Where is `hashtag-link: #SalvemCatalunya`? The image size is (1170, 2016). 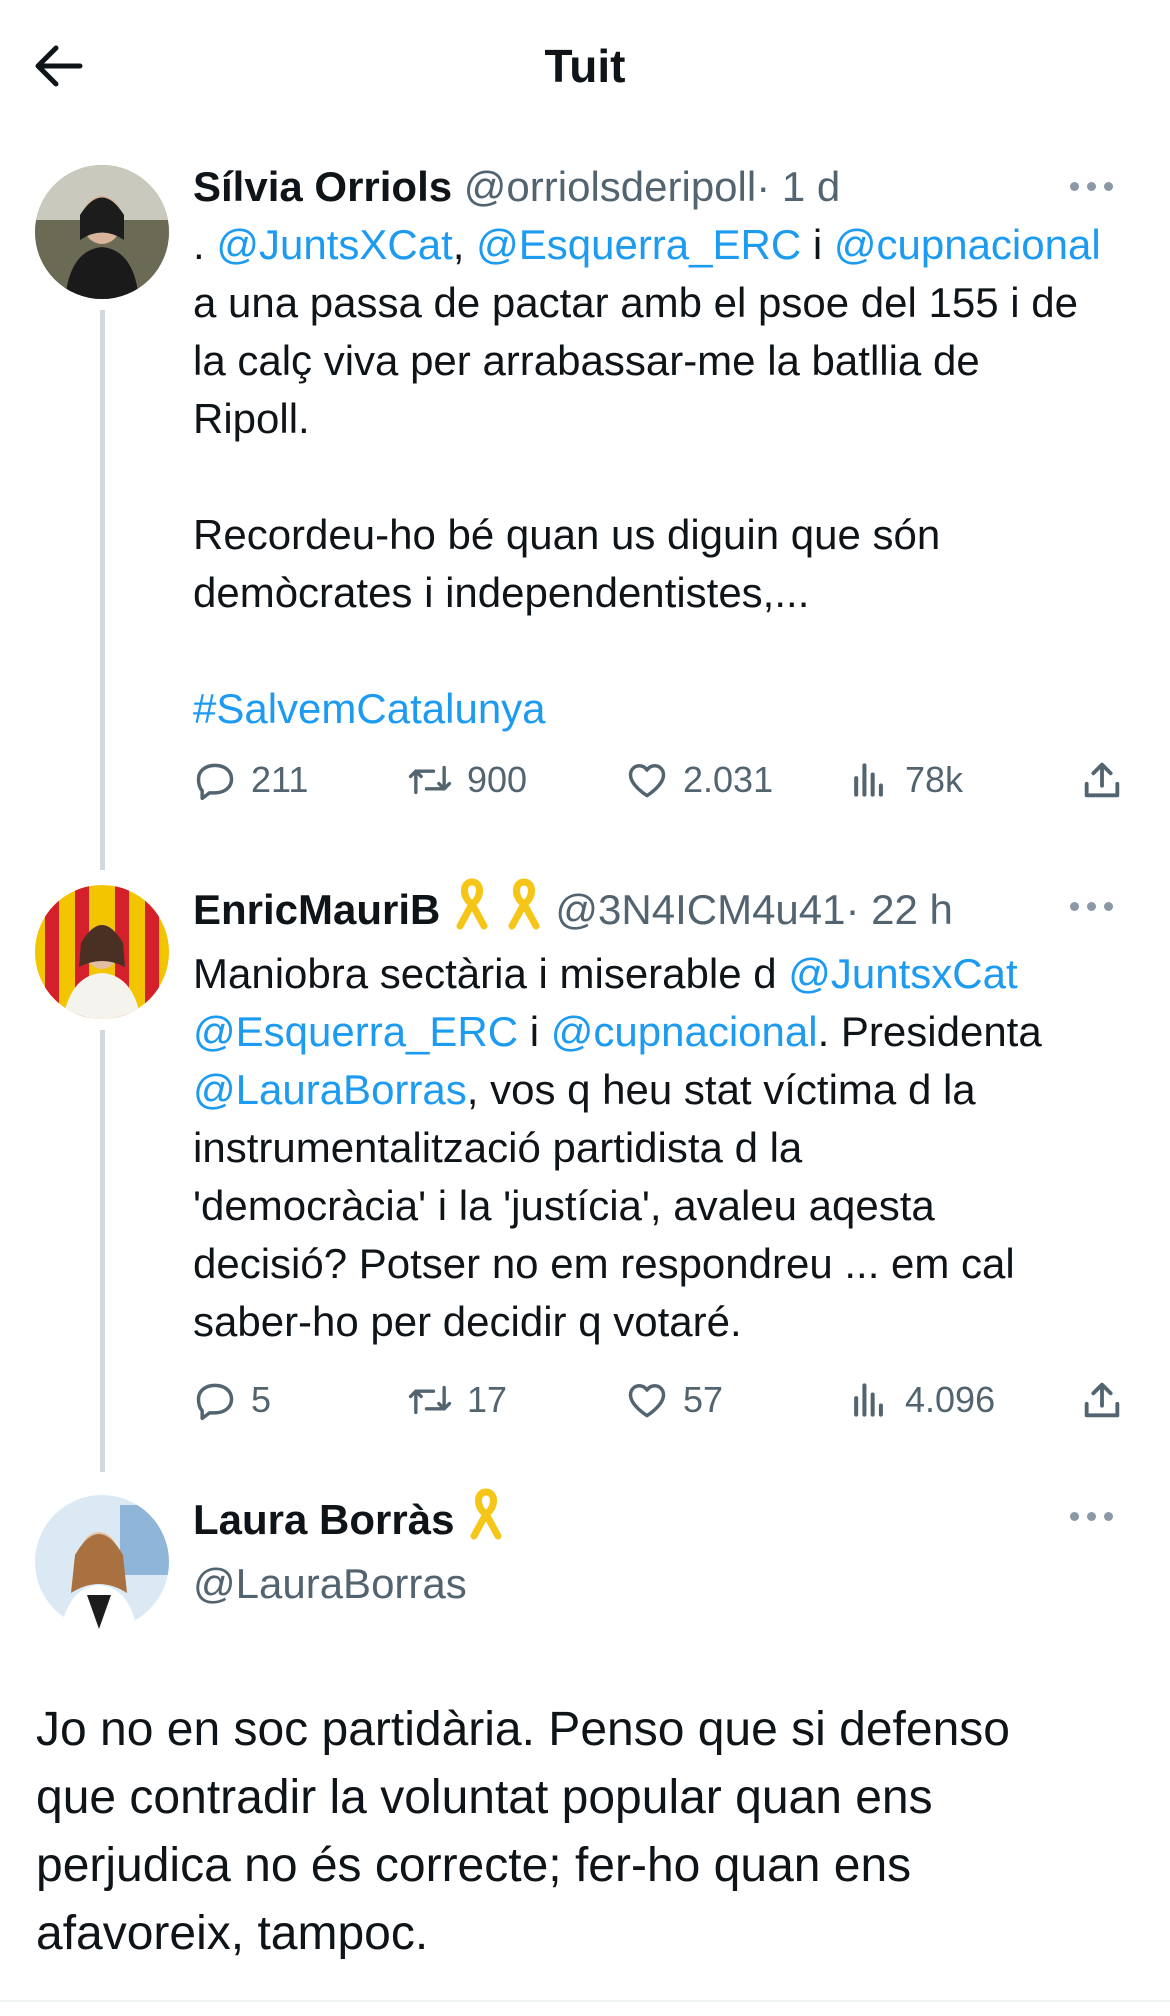
hashtag-link: #SalvemCatalunya is located at coordinates (369, 708).